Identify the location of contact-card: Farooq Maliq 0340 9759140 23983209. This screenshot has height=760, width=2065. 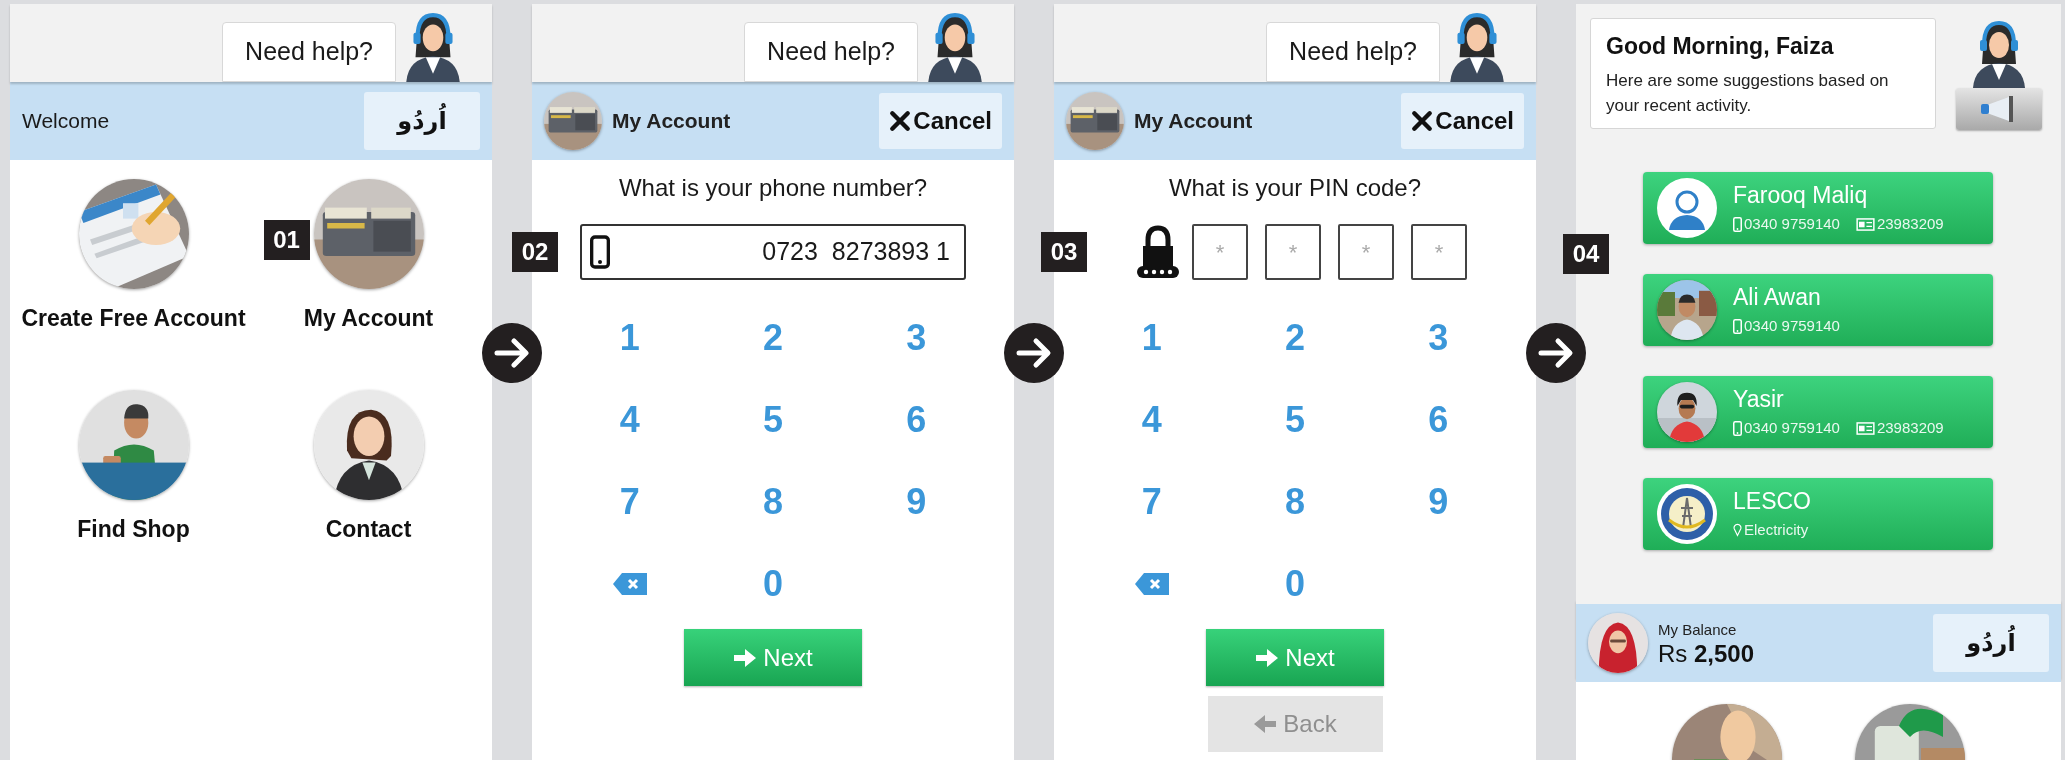
(1818, 208).